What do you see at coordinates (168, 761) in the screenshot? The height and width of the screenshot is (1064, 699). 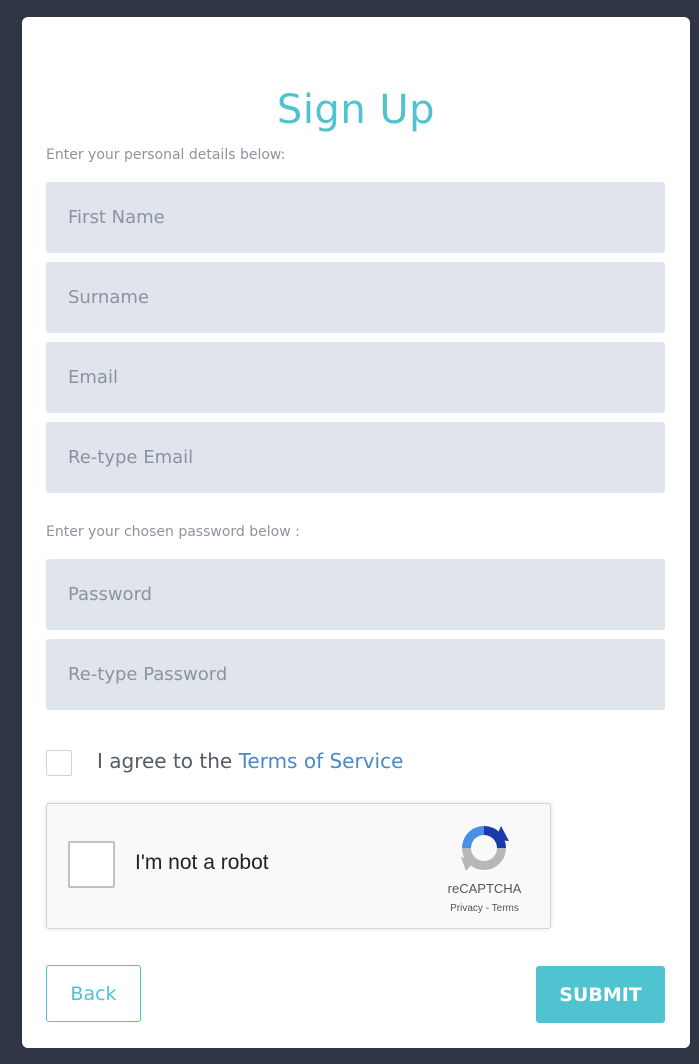 I see `terms-prefix: I agree to the` at bounding box center [168, 761].